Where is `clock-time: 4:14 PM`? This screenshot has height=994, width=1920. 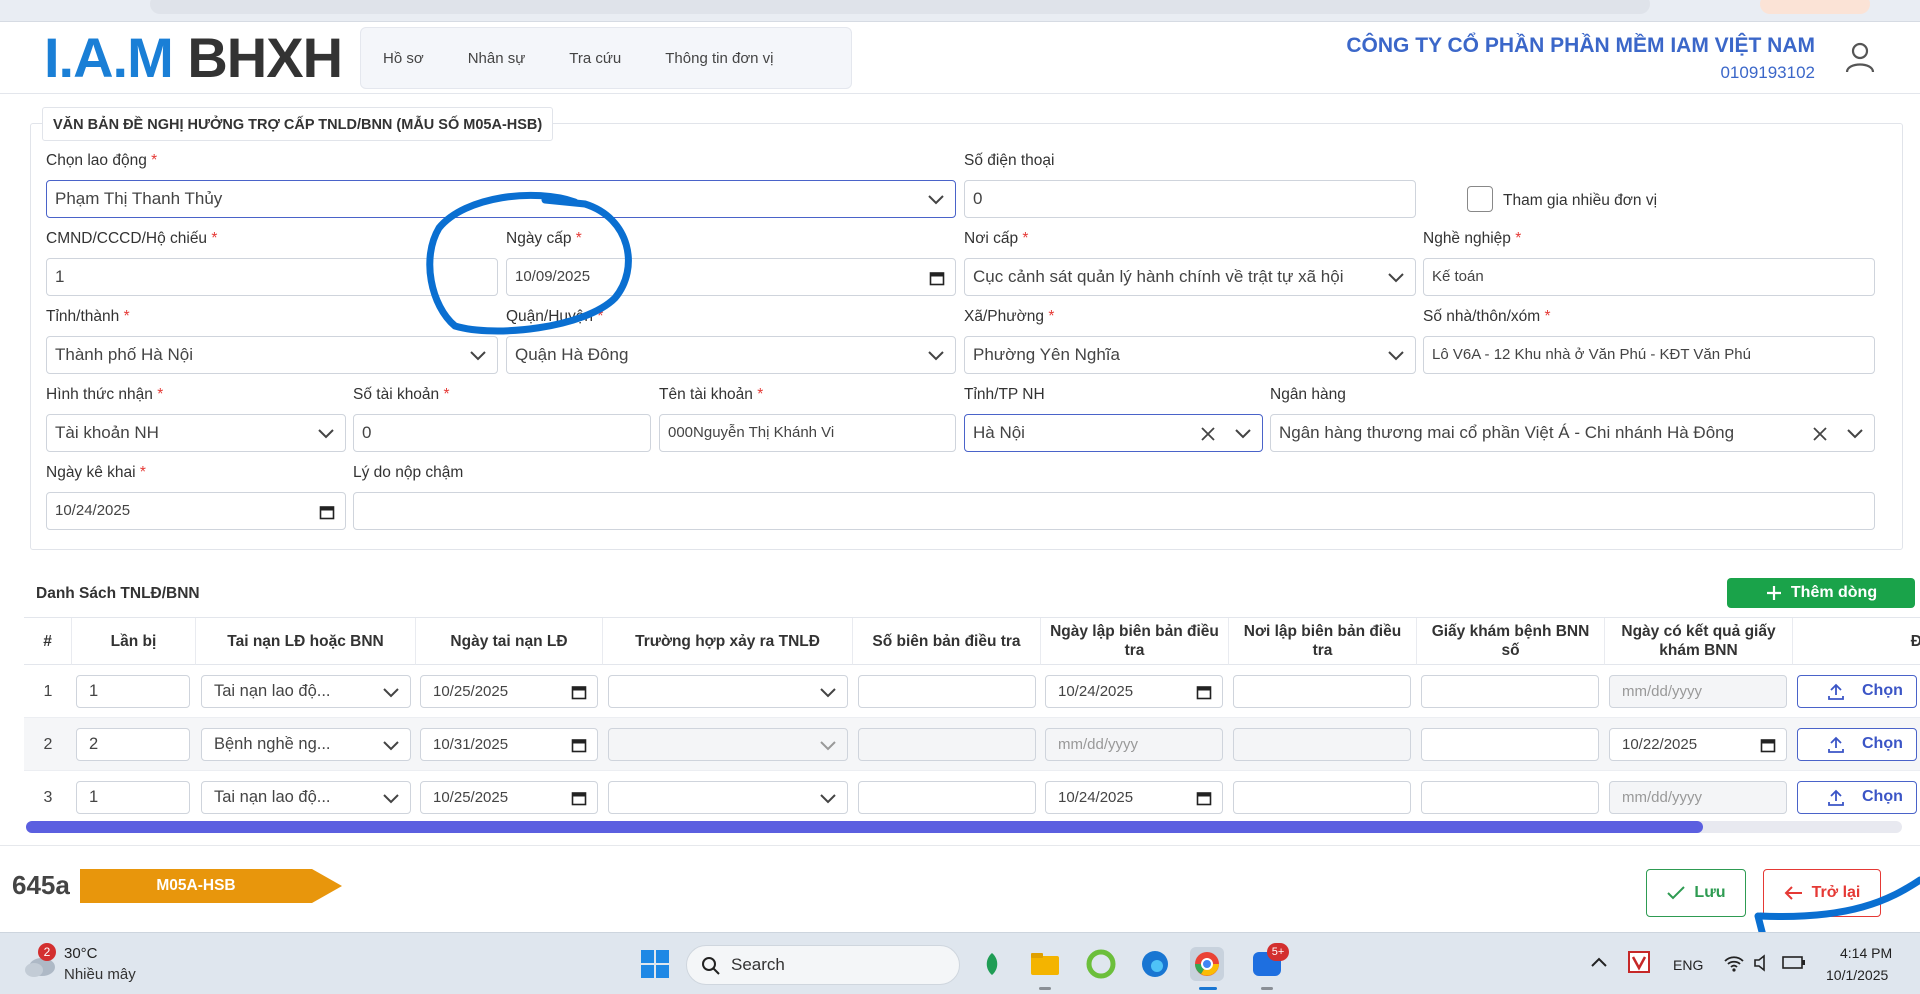
clock-time: 4:14 PM is located at coordinates (1866, 953).